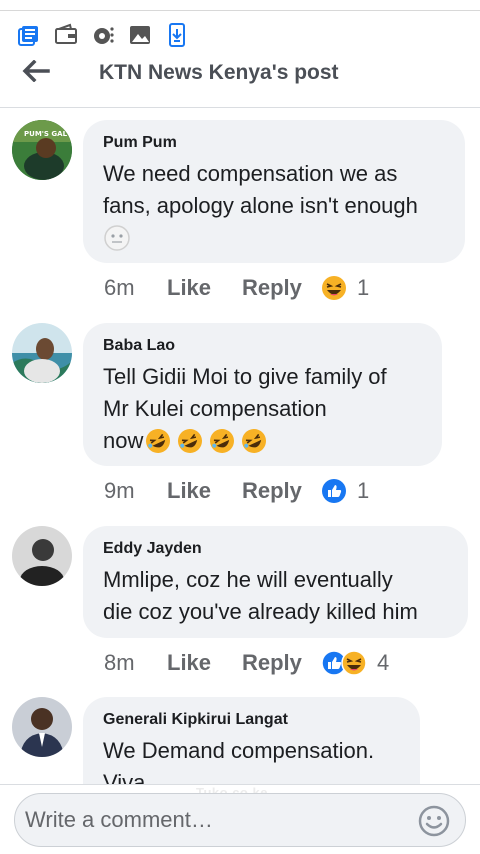 The width and height of the screenshot is (480, 854). I want to click on comment-author: Eddy Jayden, so click(275, 549).